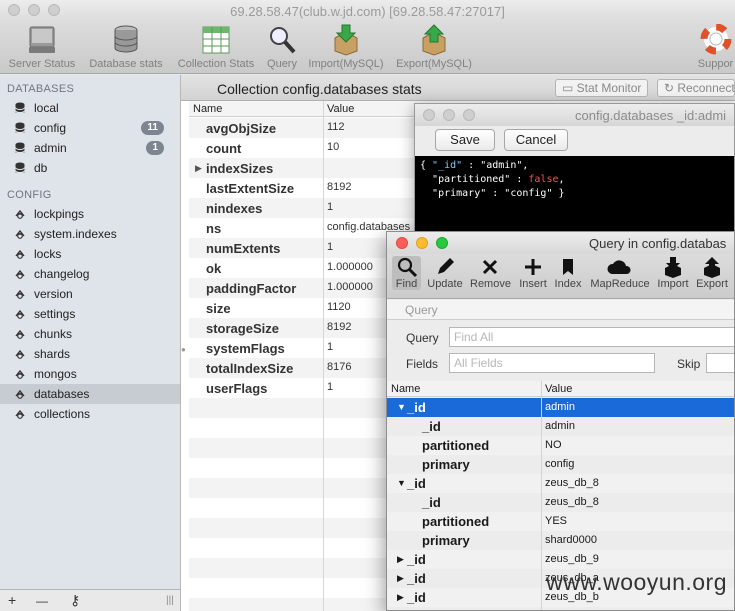 Image resolution: width=735 pixels, height=611 pixels. What do you see at coordinates (90, 254) in the screenshot?
I see `sidebar-collection-locks: locks` at bounding box center [90, 254].